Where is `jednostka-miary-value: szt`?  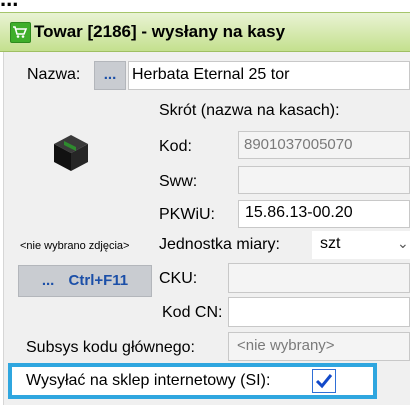 jednostka-miary-value: szt is located at coordinates (330, 243).